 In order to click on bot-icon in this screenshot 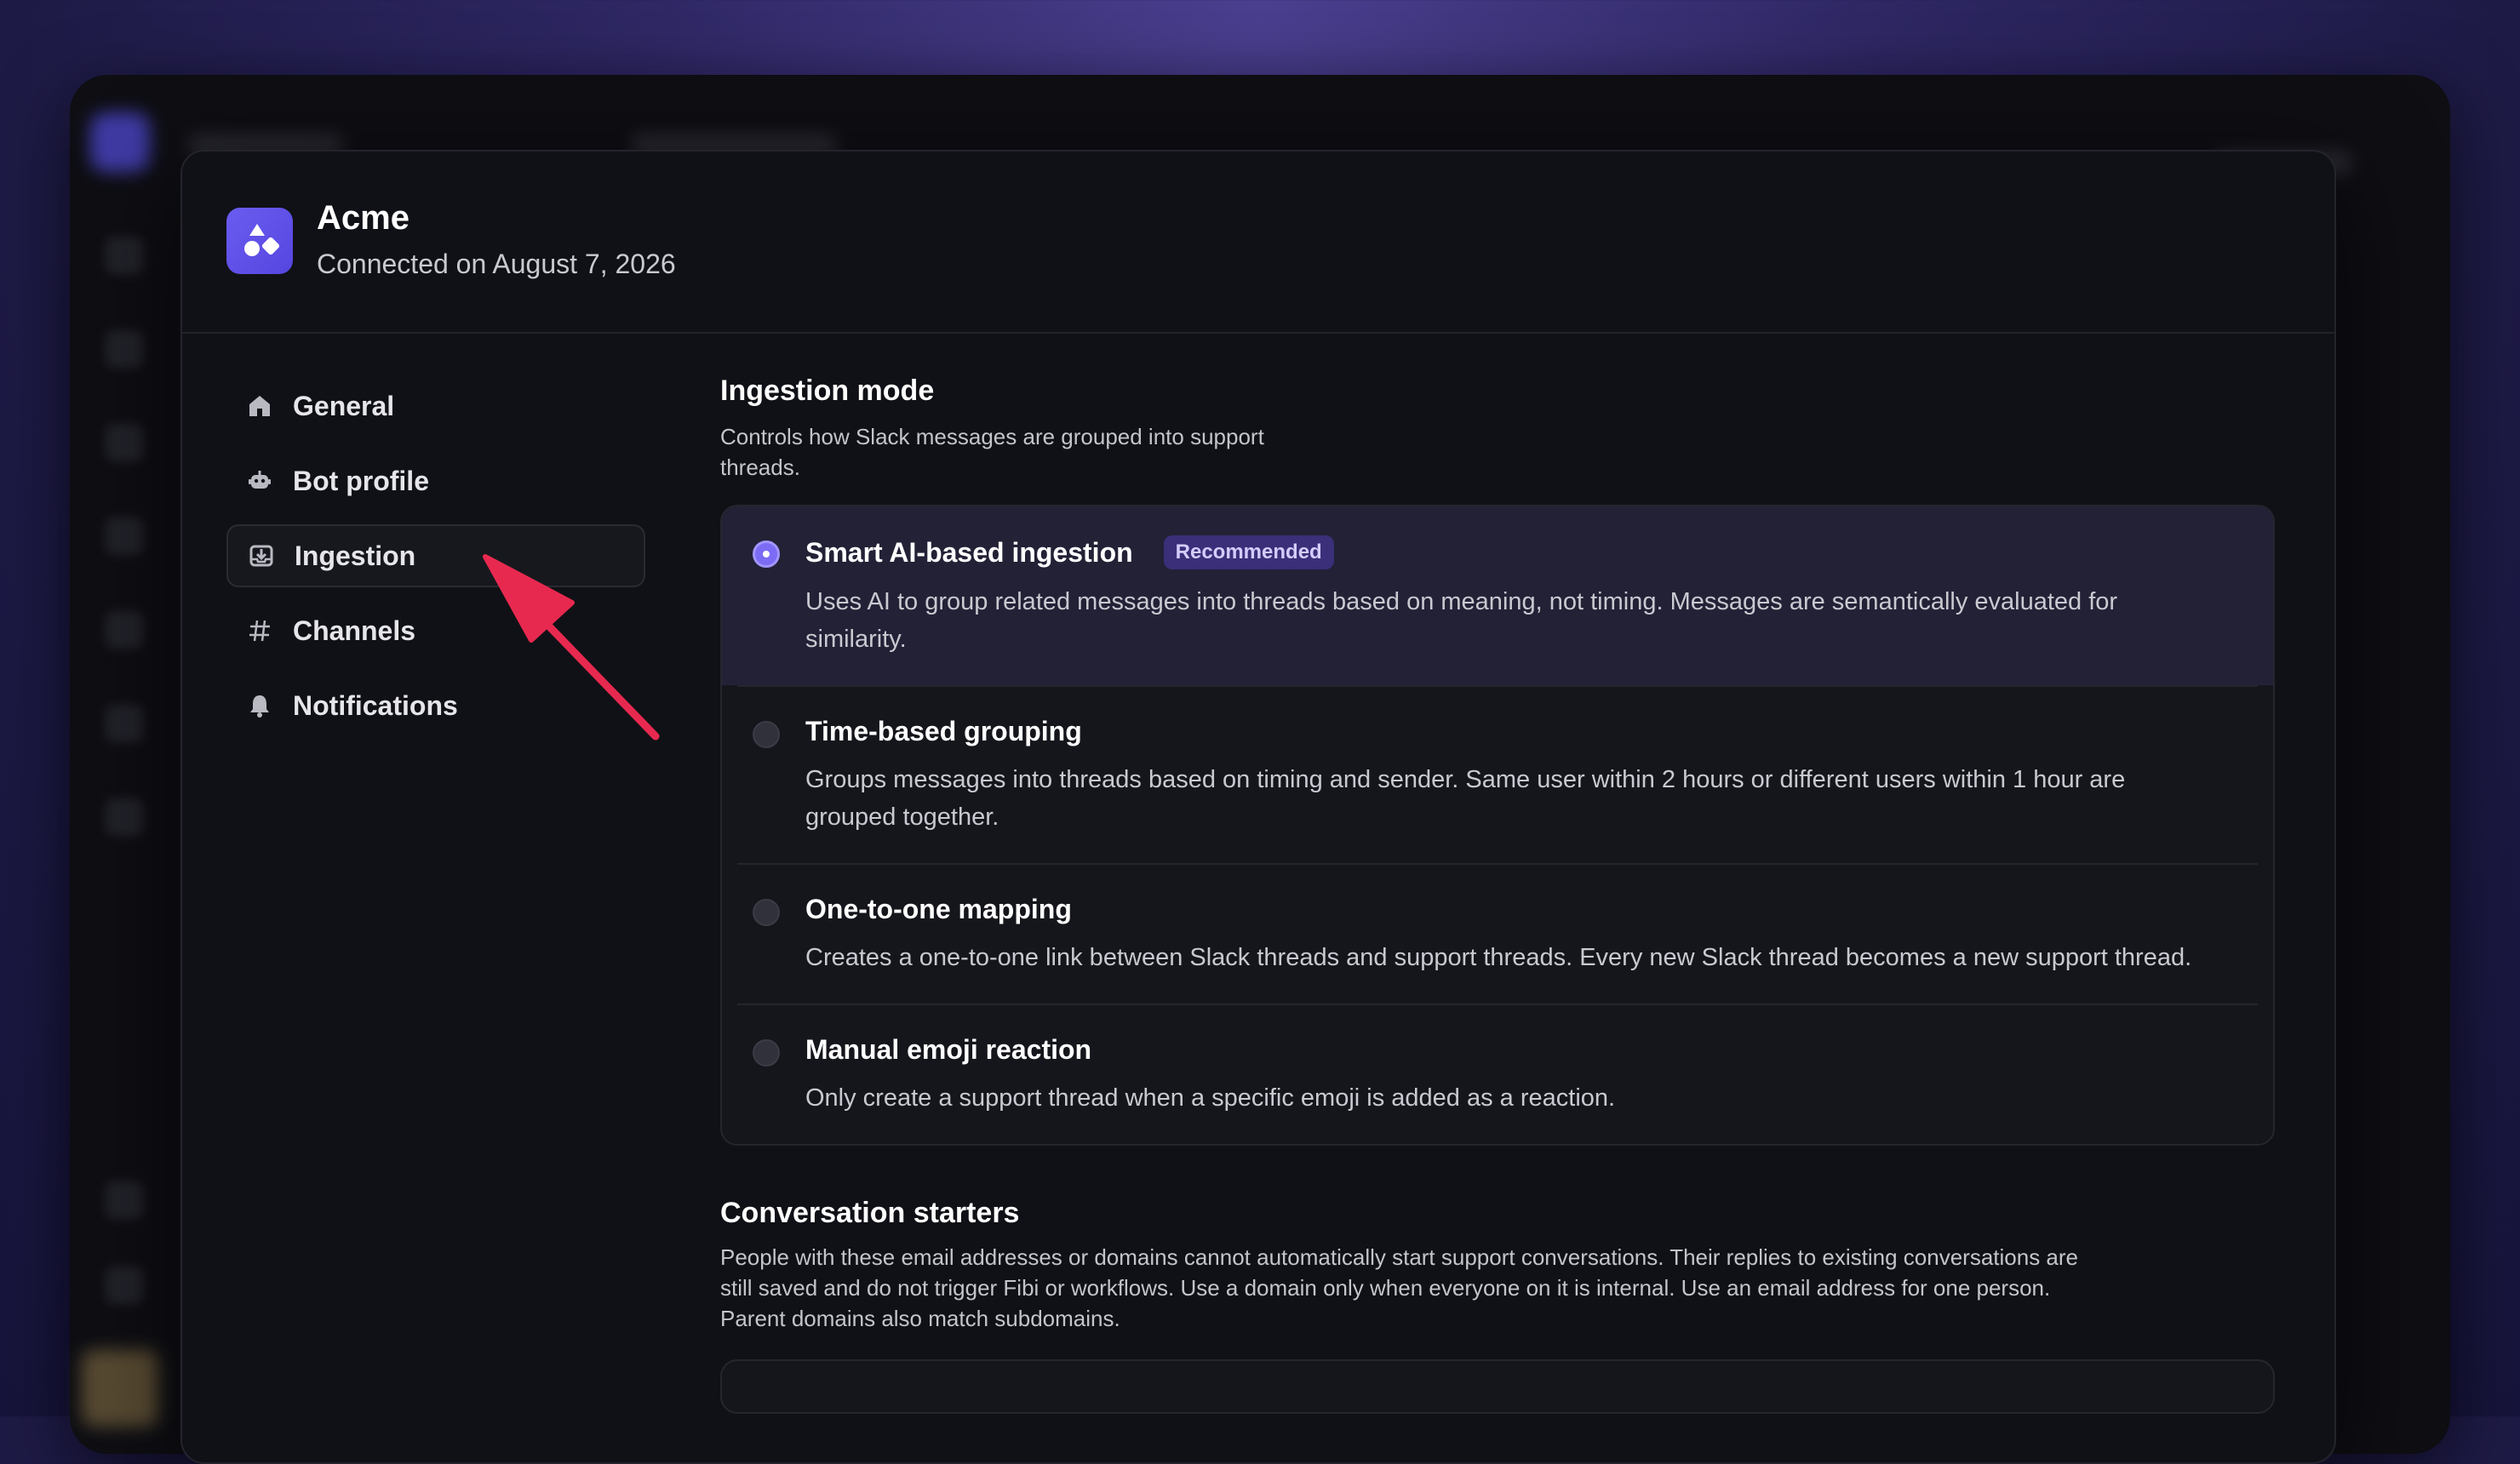, I will do `click(259, 480)`.